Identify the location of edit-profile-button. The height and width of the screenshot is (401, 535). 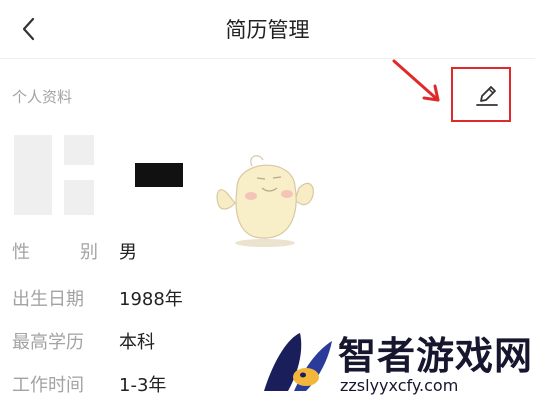
(484, 95).